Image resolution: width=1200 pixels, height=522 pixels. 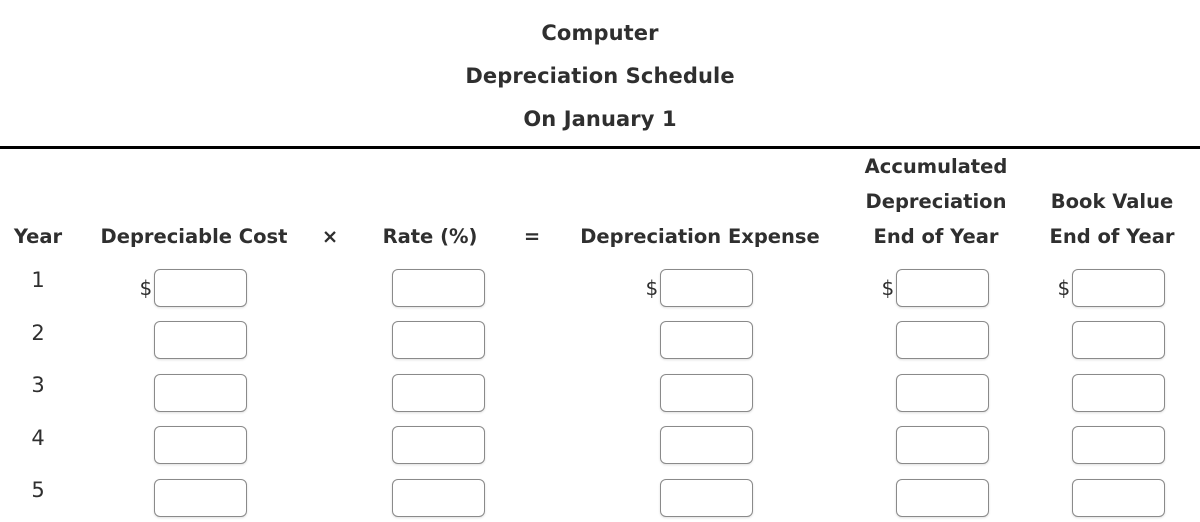 I want to click on table-row: 1 $ $ $ $ $, so click(x=600, y=280).